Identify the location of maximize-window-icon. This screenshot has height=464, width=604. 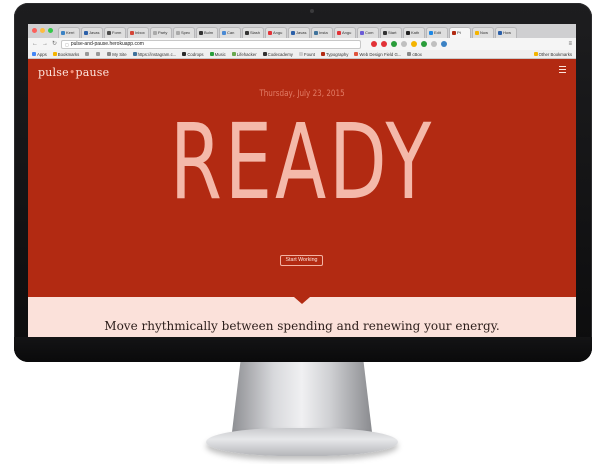
(50, 30).